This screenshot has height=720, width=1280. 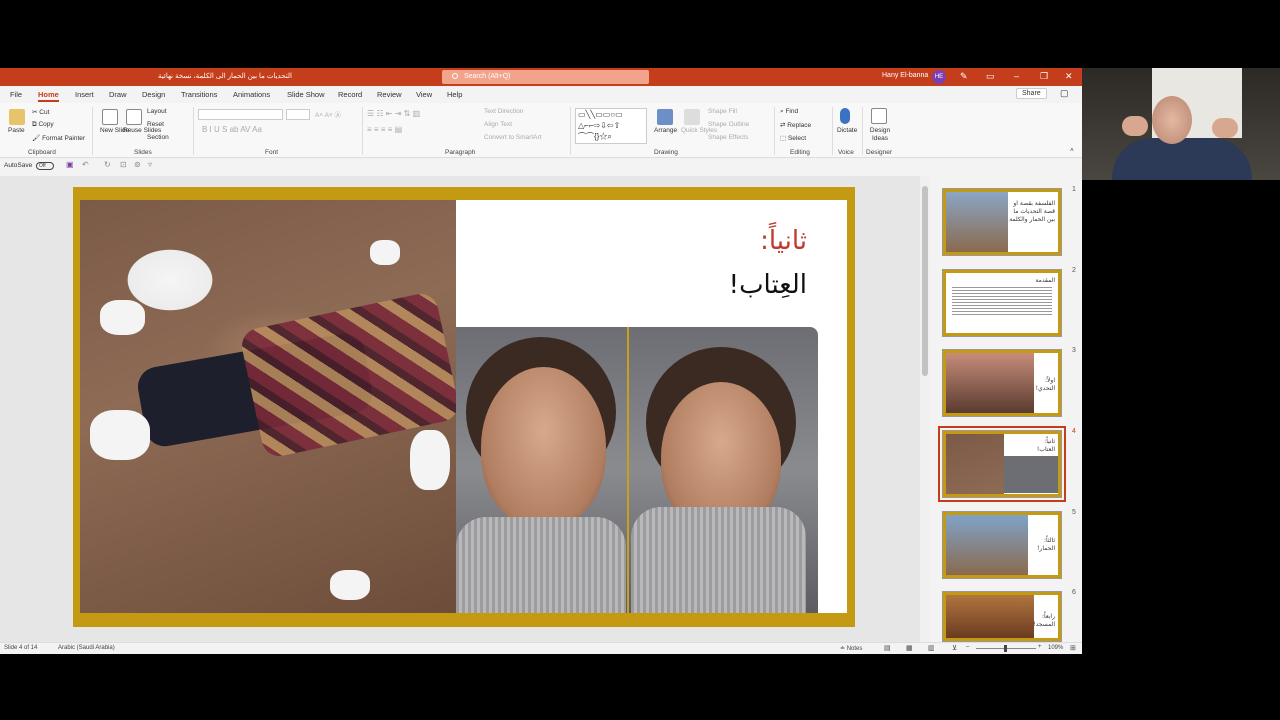 I want to click on shape-effects-button: Shape Effects, so click(x=728, y=137).